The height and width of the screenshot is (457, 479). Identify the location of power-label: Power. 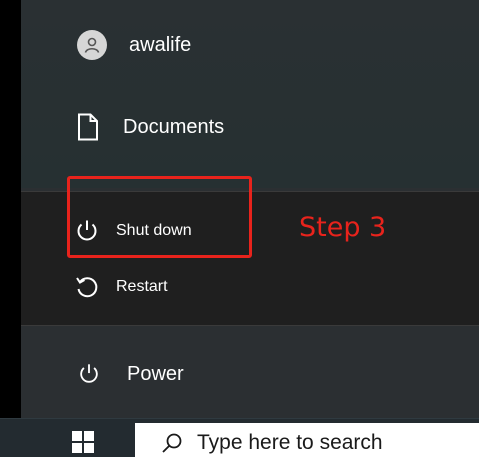
(155, 373).